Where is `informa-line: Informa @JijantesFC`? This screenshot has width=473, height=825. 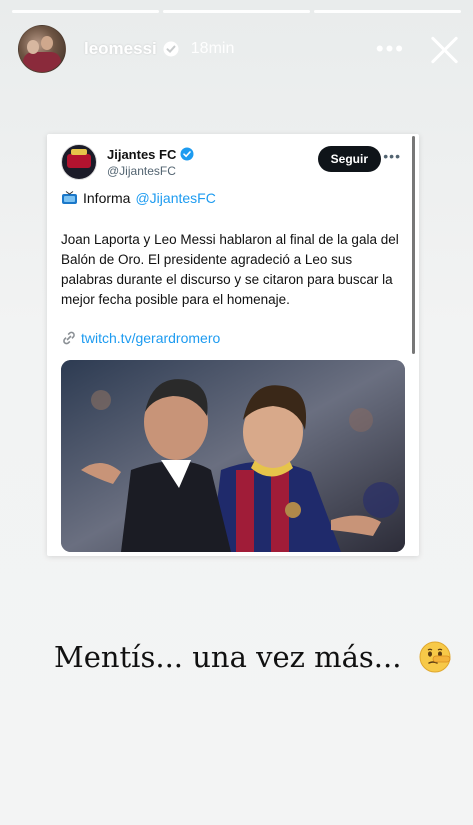
informa-line: Informa @JijantesFC is located at coordinates (138, 198).